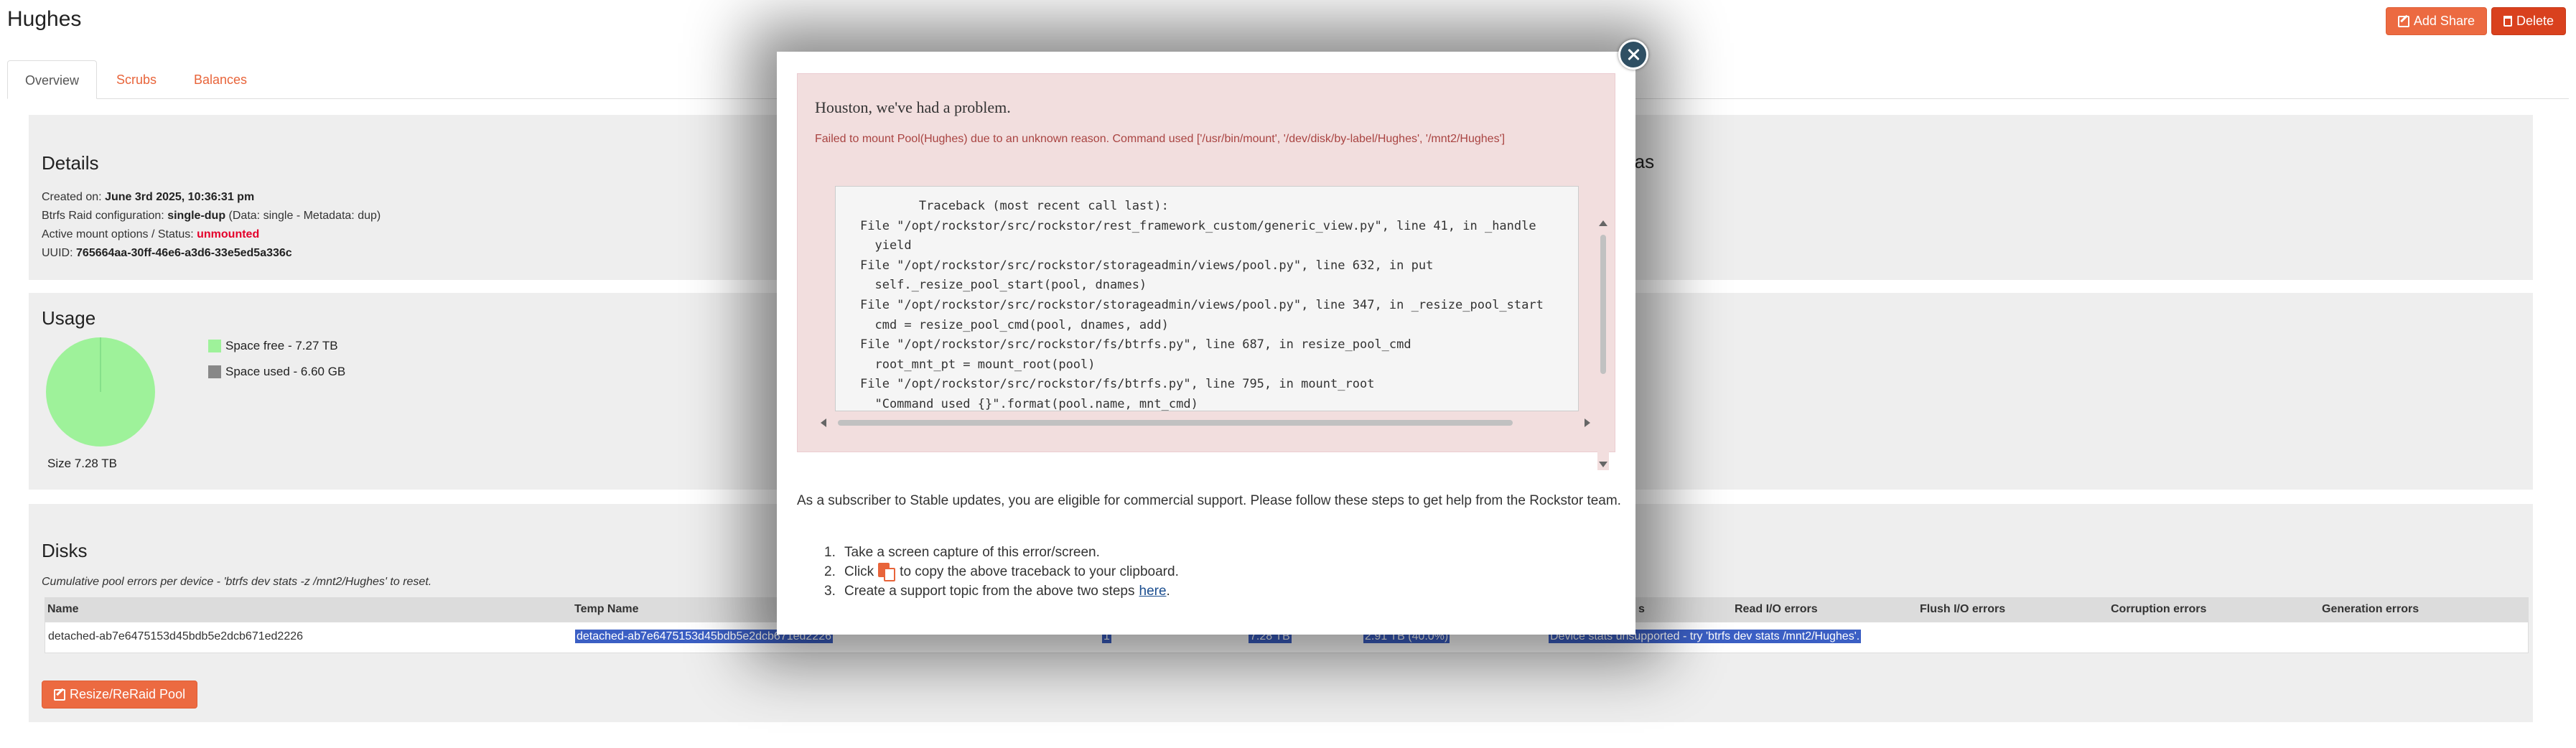 This screenshot has height=748, width=2576. I want to click on scroll-down-icon, so click(1603, 465).